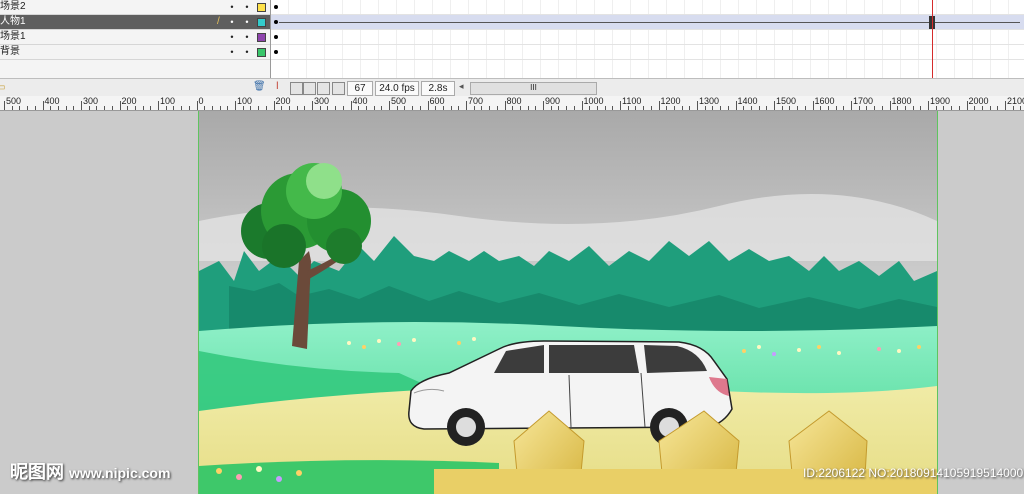 The height and width of the screenshot is (494, 1024). I want to click on onion-skin-icon, so click(296, 88).